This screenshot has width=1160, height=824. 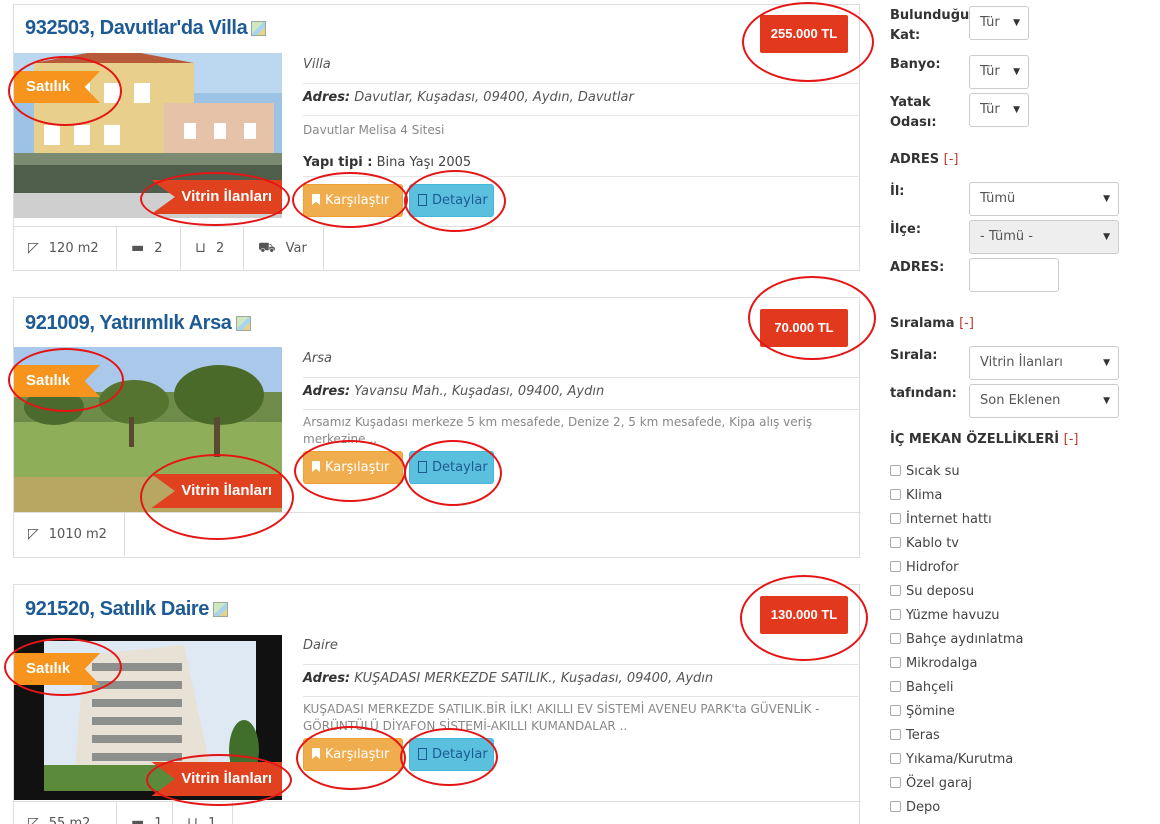 I want to click on address-section-heading: ADRES [-], so click(x=924, y=159).